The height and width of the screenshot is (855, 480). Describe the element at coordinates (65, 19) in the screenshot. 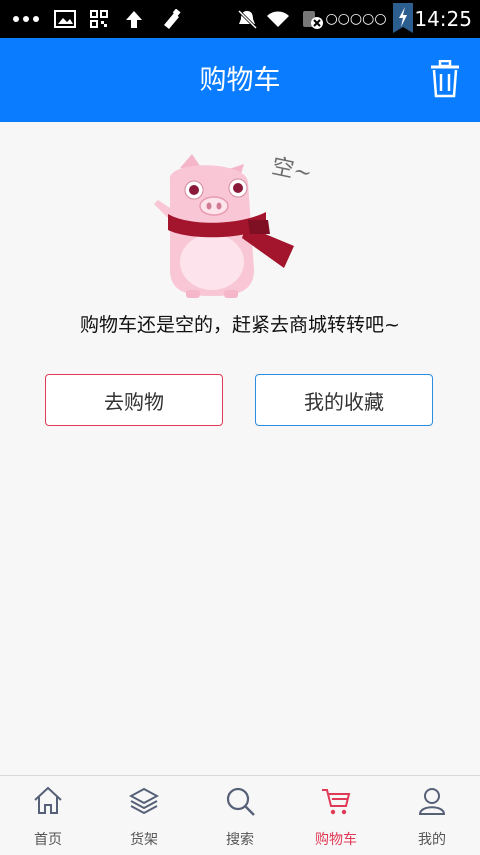

I see `image-icon` at that location.